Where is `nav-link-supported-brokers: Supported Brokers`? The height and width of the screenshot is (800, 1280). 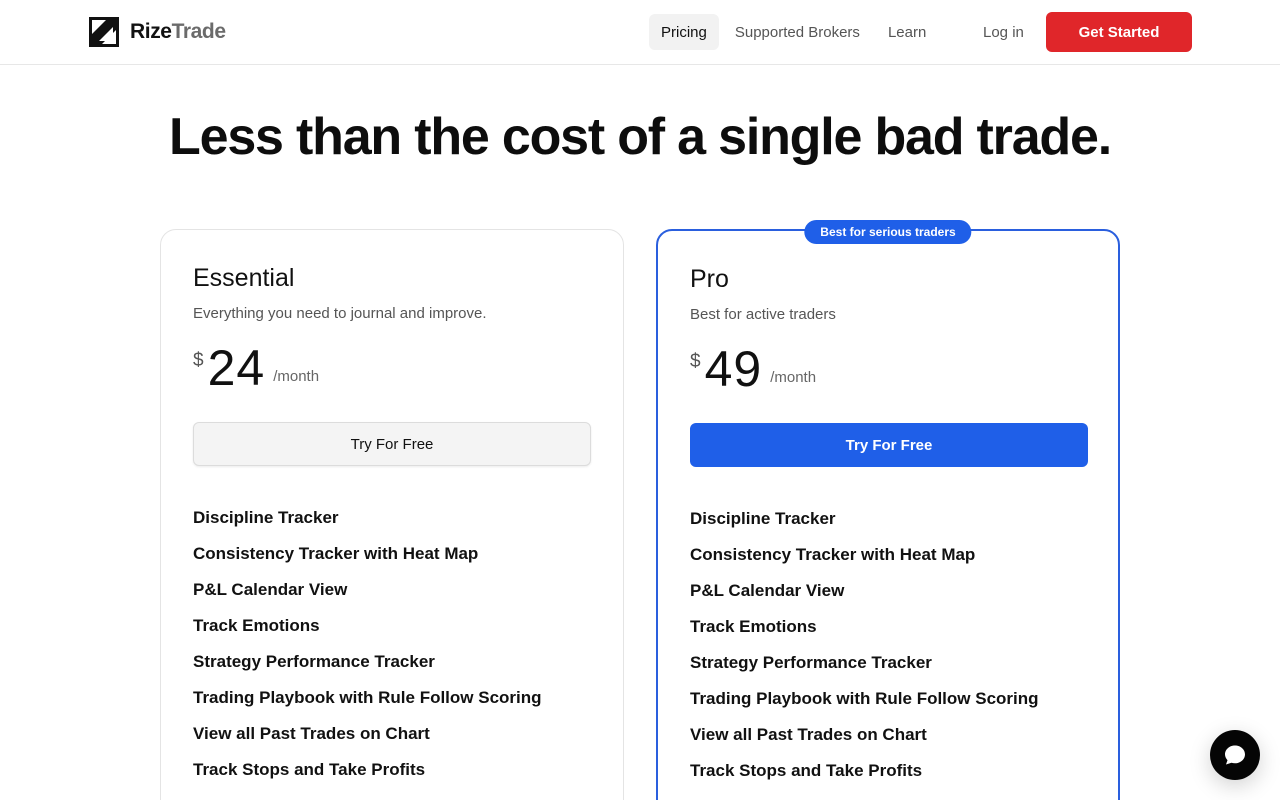 nav-link-supported-brokers: Supported Brokers is located at coordinates (797, 32).